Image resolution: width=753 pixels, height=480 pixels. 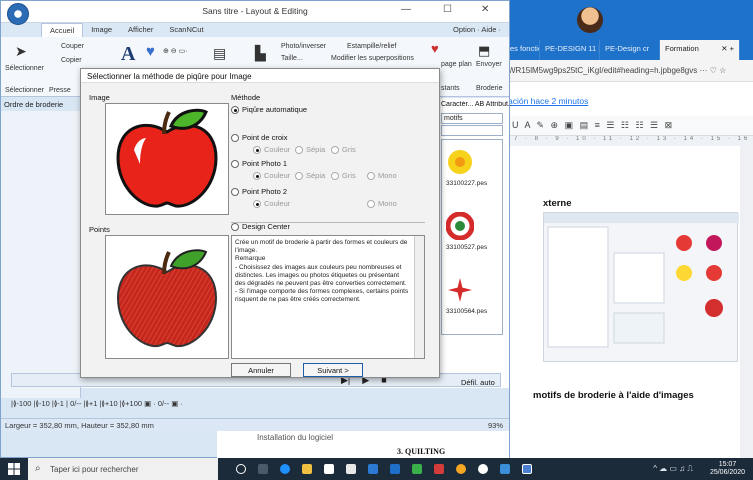 What do you see at coordinates (447, 9) in the screenshot?
I see `maximize-icon: ☐` at bounding box center [447, 9].